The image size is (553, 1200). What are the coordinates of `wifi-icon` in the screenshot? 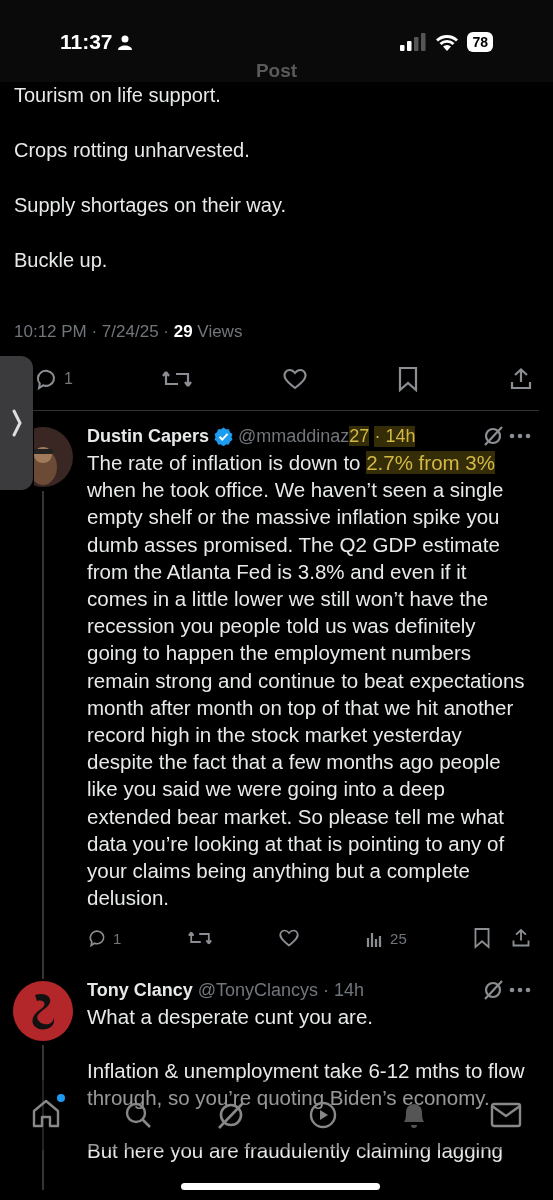 It's located at (447, 42).